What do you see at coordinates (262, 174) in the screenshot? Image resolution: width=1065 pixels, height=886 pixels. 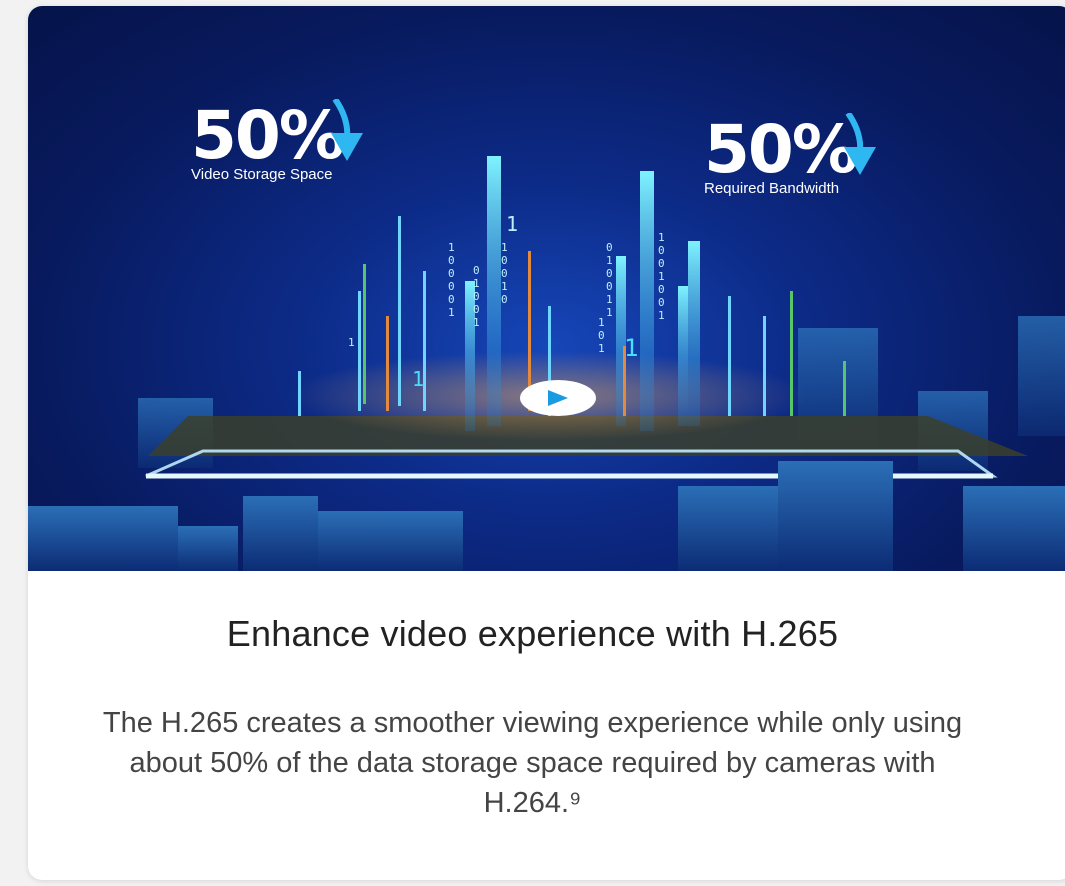 I see `storage-stat-label: Video Storage Space` at bounding box center [262, 174].